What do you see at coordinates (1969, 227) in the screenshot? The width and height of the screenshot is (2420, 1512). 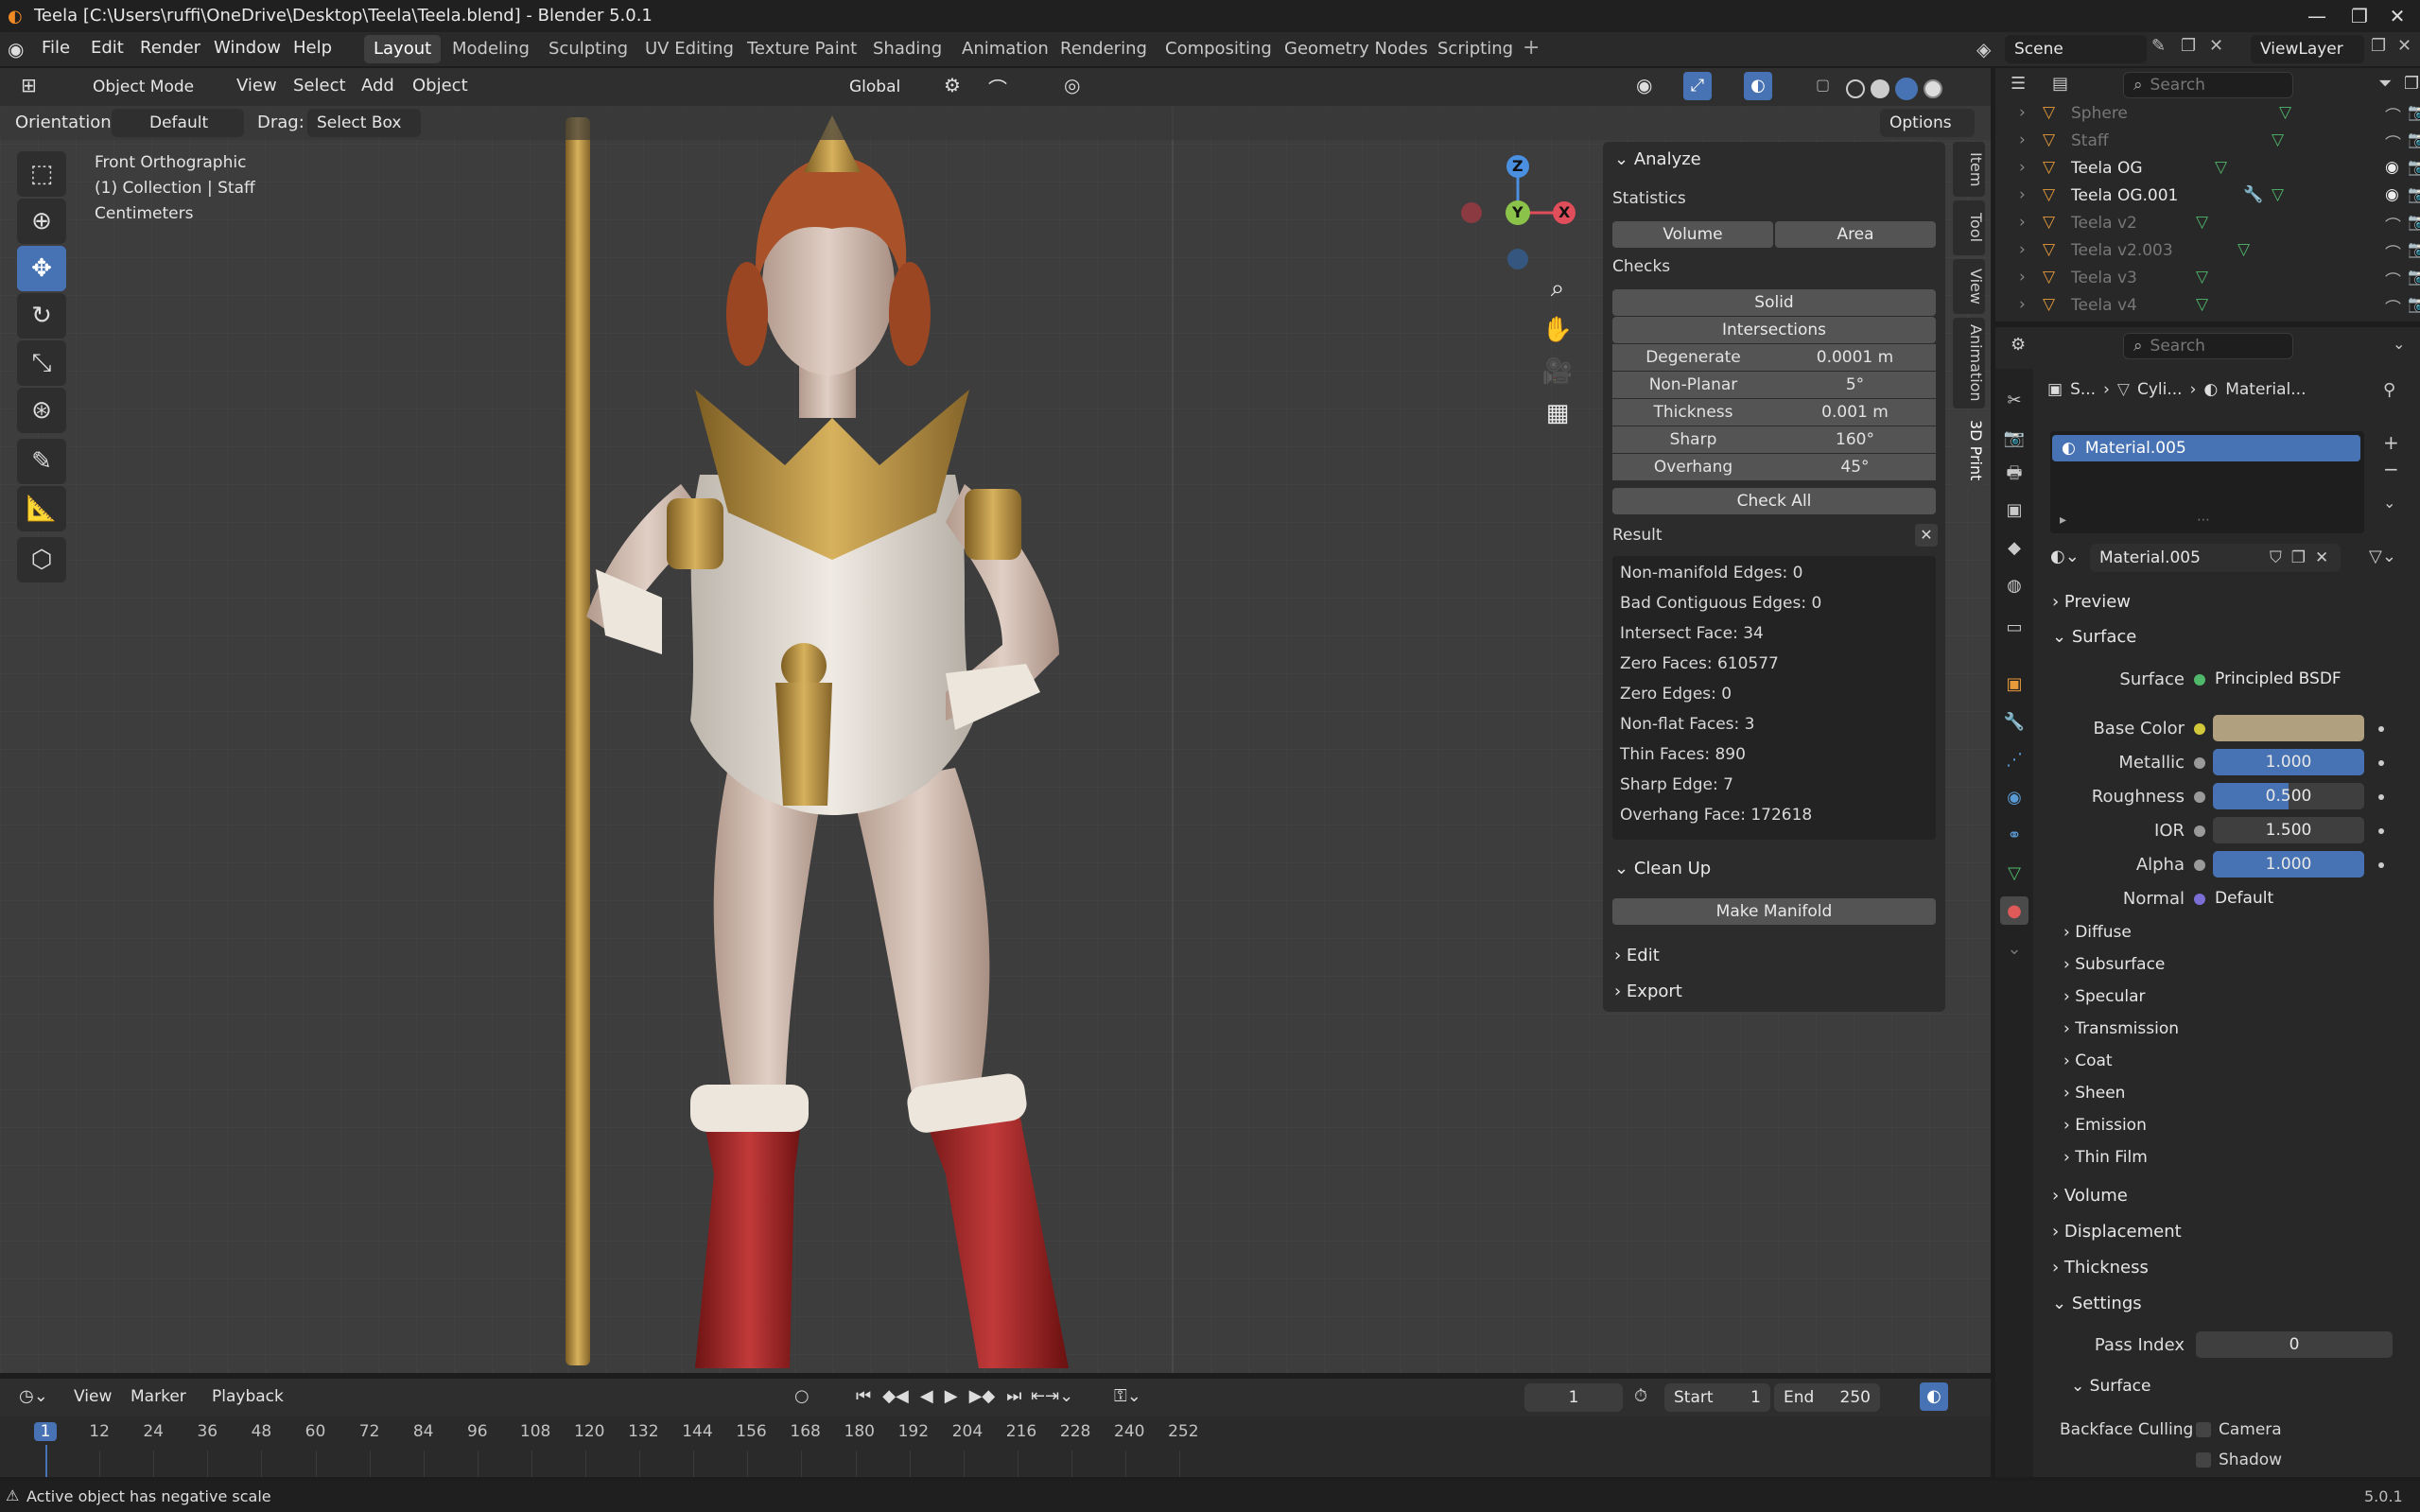 I see `tab-tool: Tool` at bounding box center [1969, 227].